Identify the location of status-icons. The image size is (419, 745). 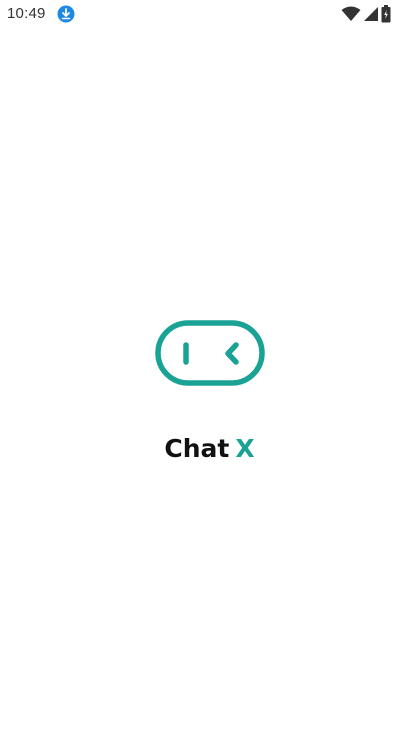
(366, 14).